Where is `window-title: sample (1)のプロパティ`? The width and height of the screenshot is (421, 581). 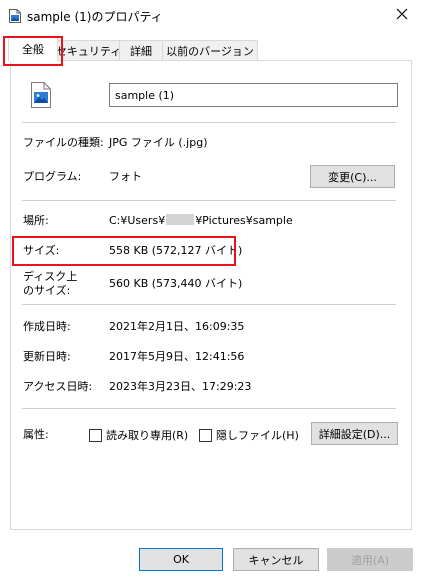 window-title: sample (1)のプロパティ is located at coordinates (95, 17).